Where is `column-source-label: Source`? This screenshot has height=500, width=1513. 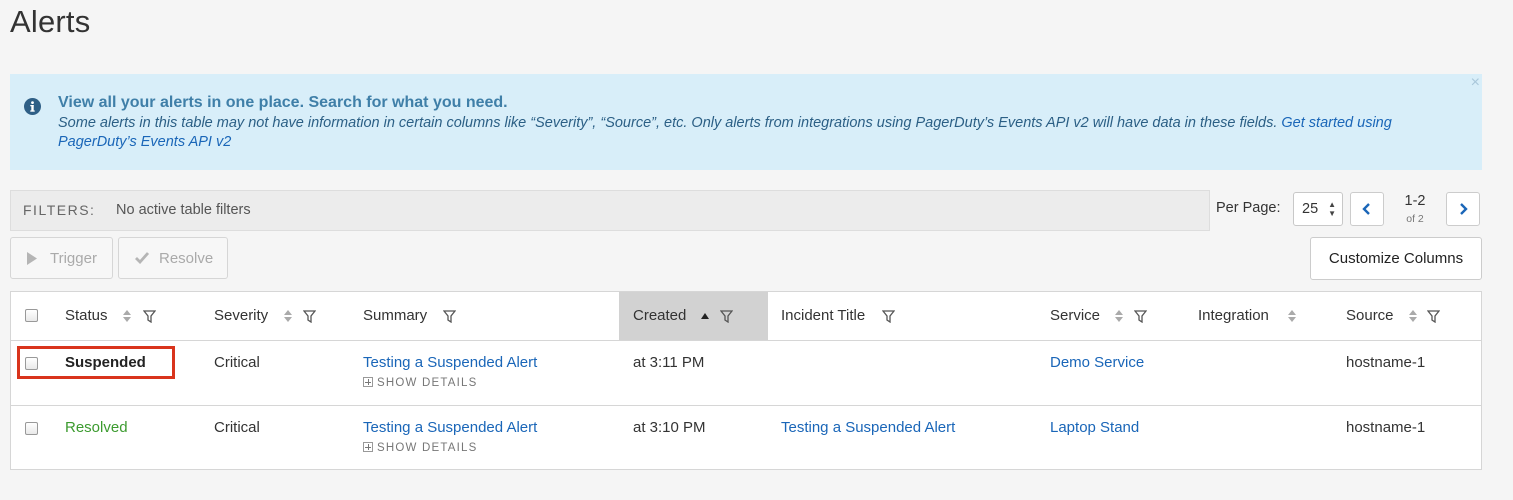
column-source-label: Source is located at coordinates (1370, 315).